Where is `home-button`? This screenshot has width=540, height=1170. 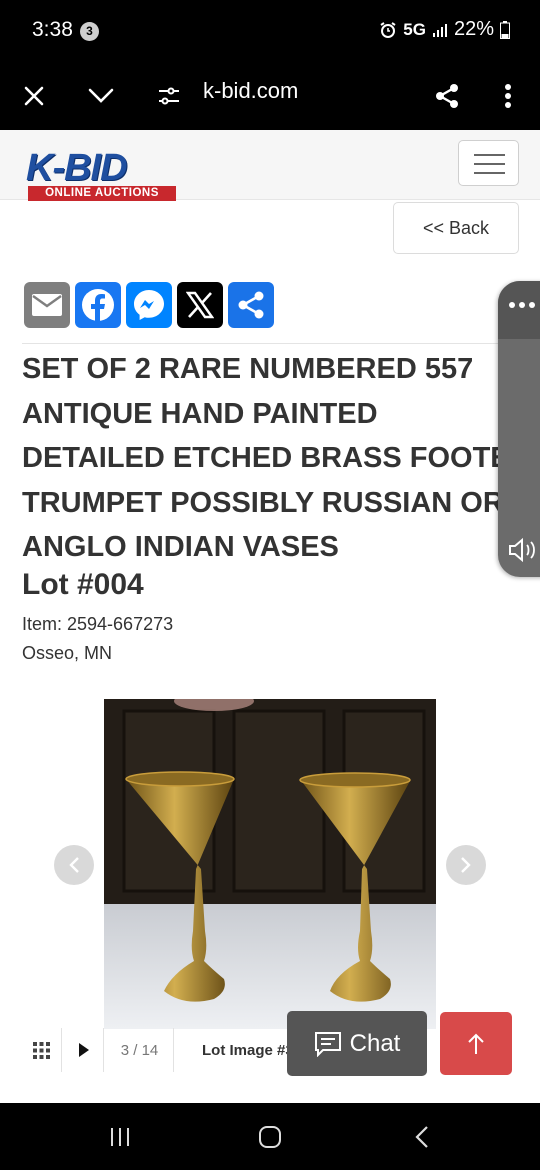 home-button is located at coordinates (270, 1137).